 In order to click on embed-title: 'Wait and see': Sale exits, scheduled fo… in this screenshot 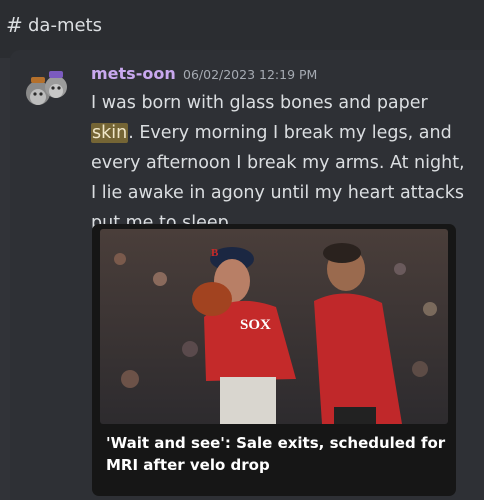, I will do `click(276, 454)`.